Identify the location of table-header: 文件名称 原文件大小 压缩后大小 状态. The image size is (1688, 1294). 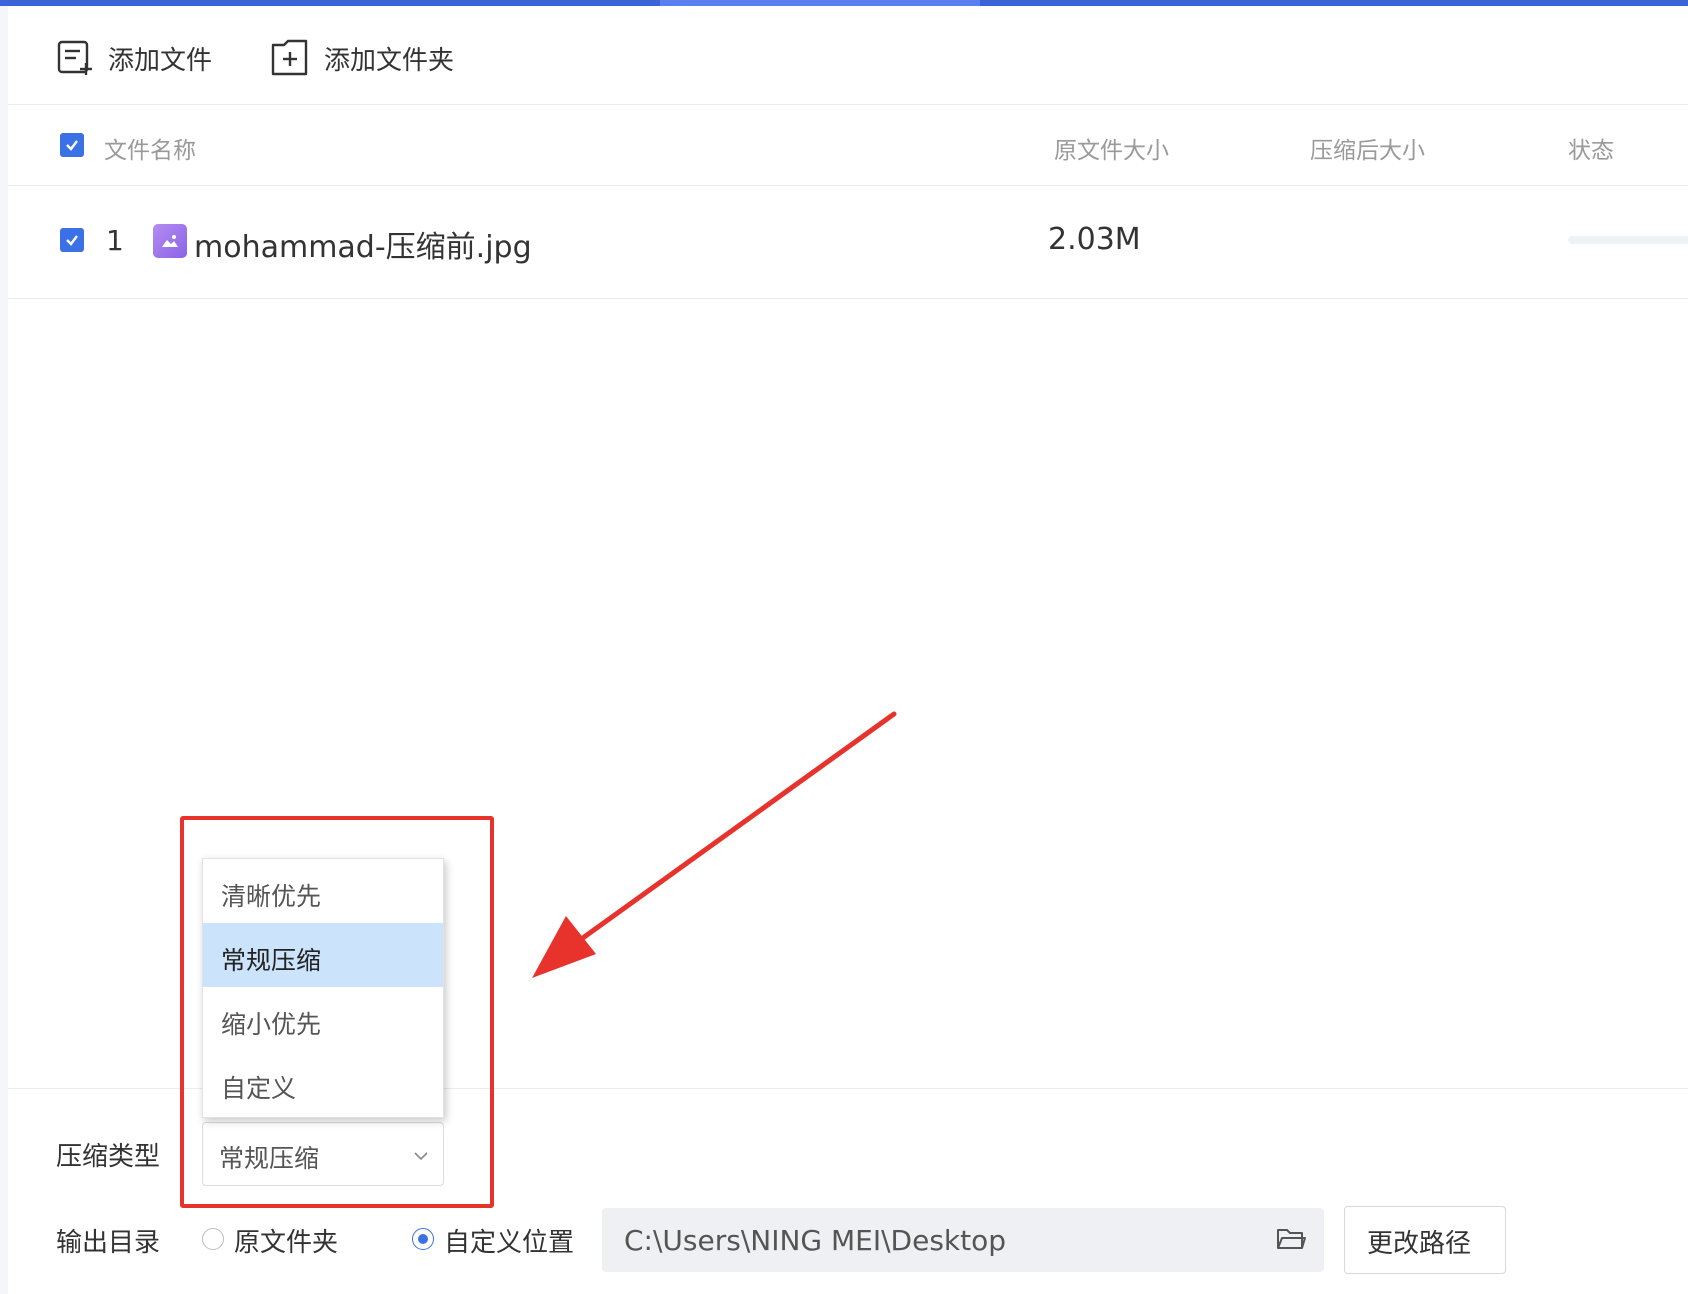
(848, 145).